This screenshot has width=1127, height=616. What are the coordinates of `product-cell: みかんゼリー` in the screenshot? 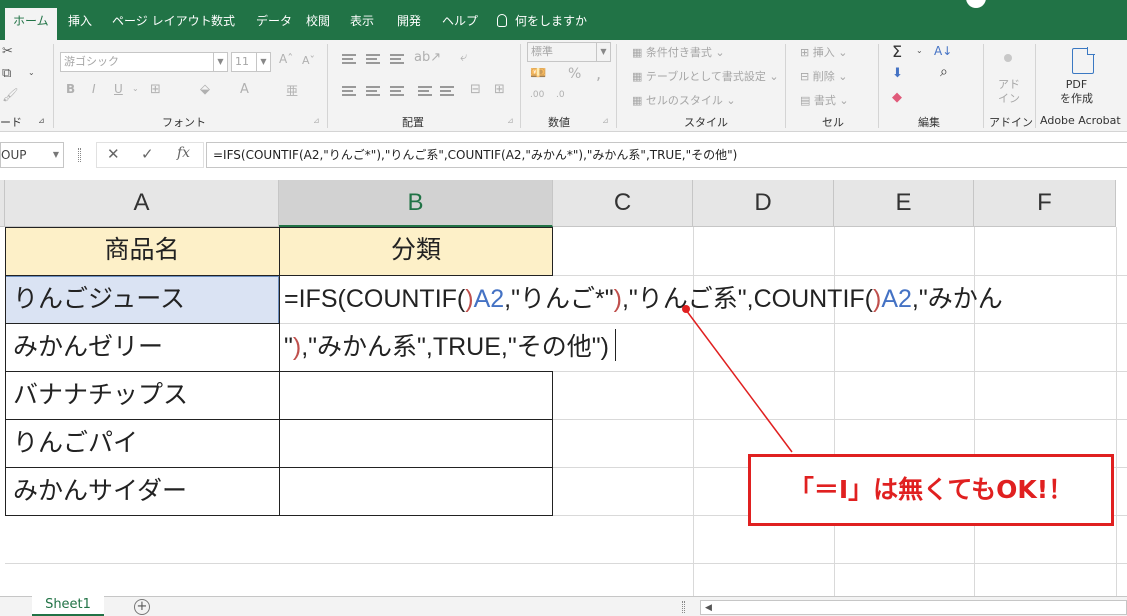 It's located at (88, 347).